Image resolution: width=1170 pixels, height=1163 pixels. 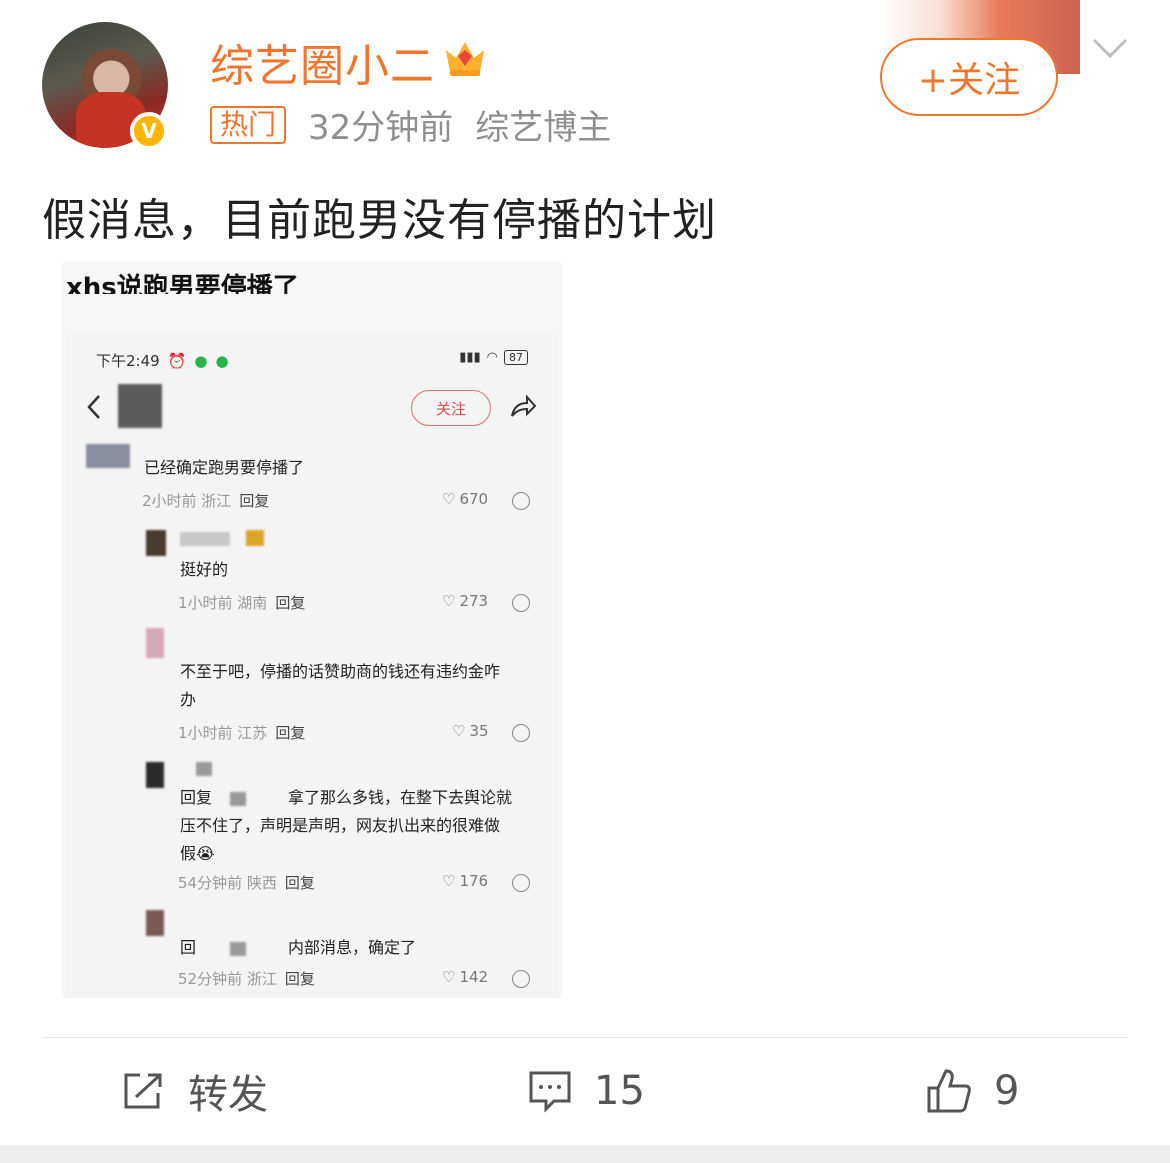 What do you see at coordinates (206, 501) in the screenshot?
I see `comment-meta: 2小时前 浙江 回复` at bounding box center [206, 501].